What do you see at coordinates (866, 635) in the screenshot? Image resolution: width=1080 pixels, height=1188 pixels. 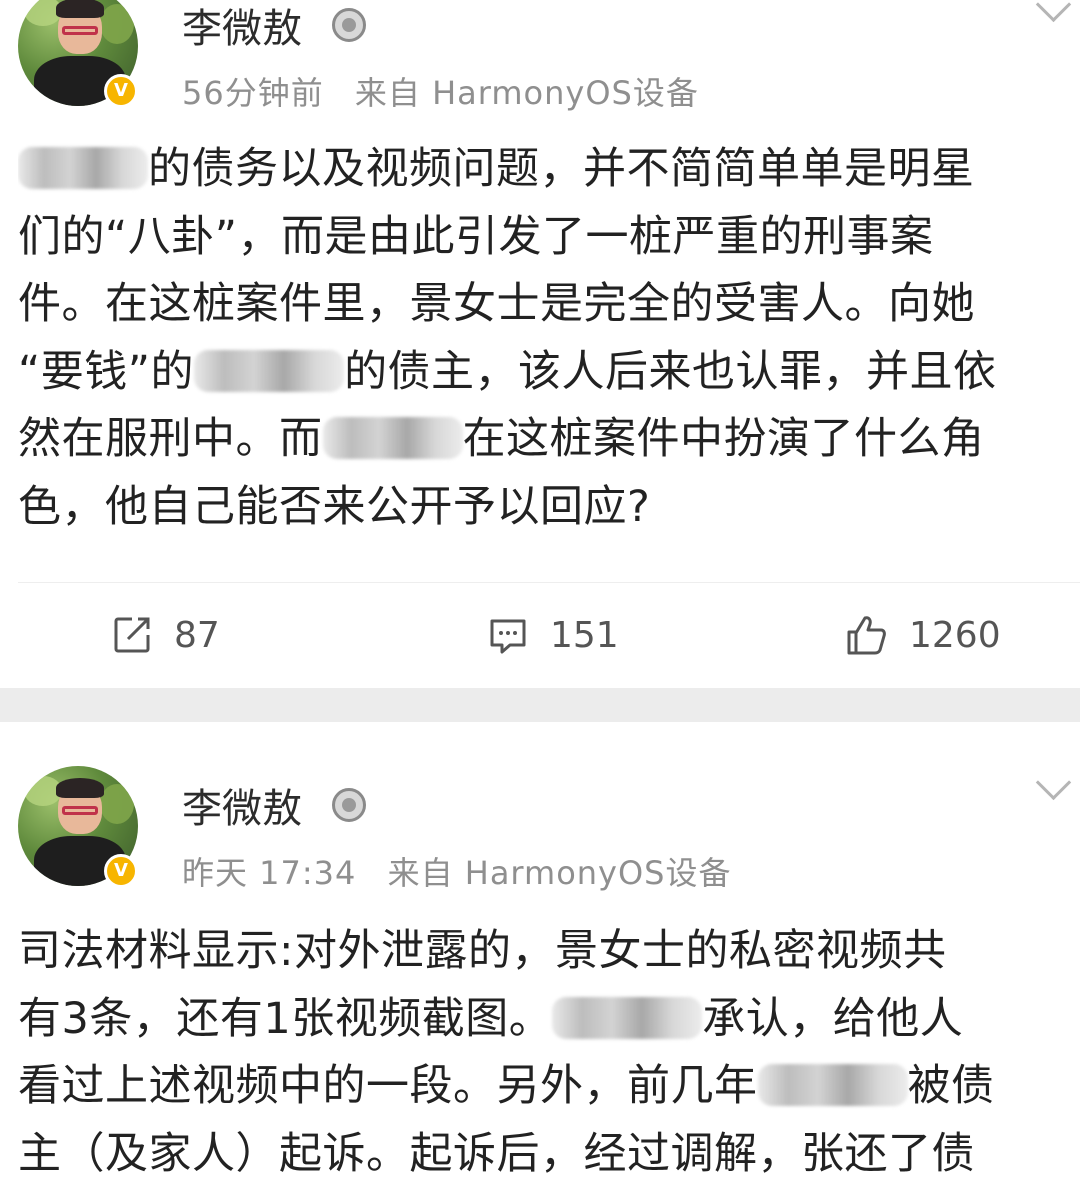 I see `thumbs-up-icon` at bounding box center [866, 635].